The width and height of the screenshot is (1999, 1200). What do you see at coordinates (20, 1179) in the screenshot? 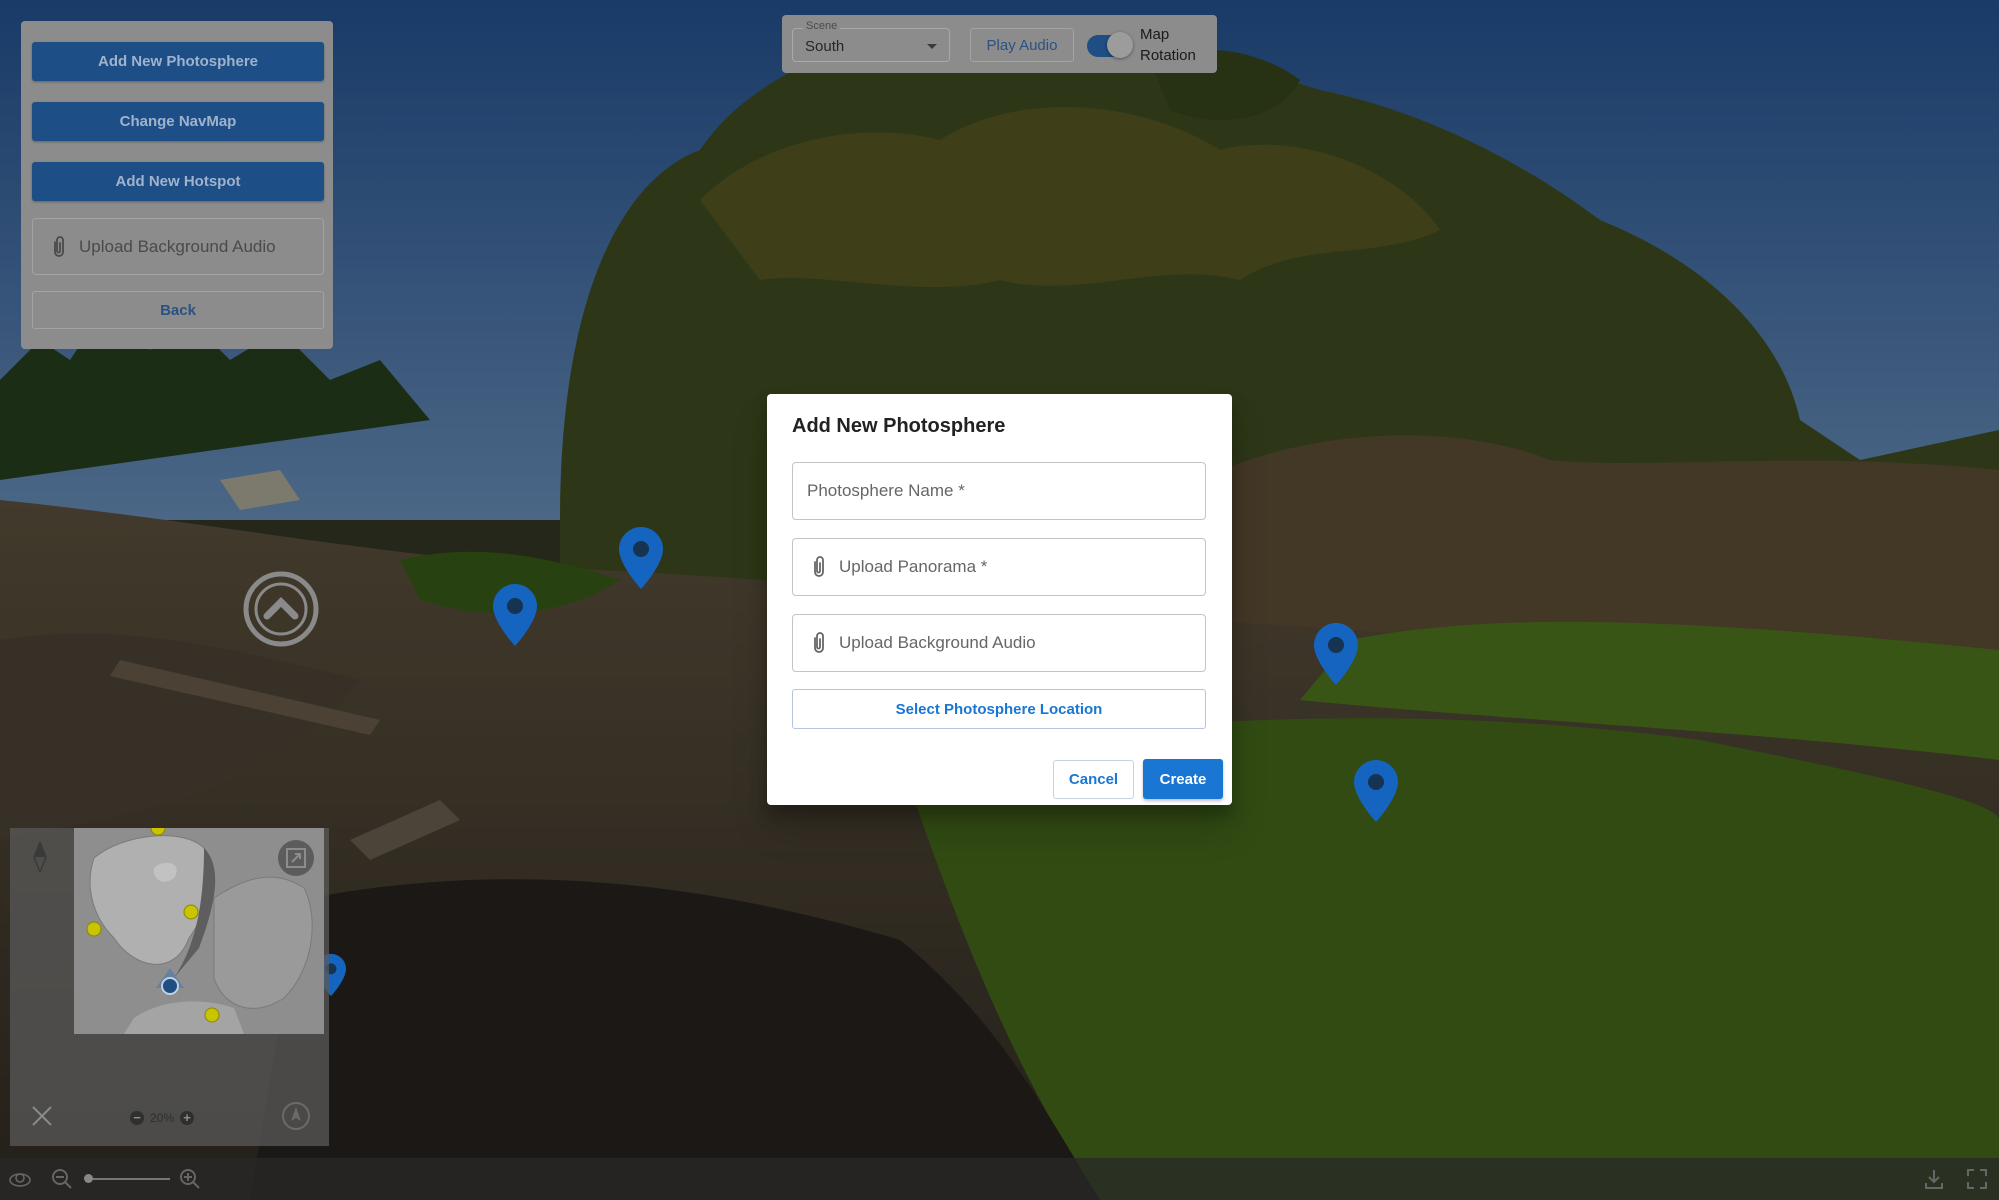
I see `autorotate-icon` at bounding box center [20, 1179].